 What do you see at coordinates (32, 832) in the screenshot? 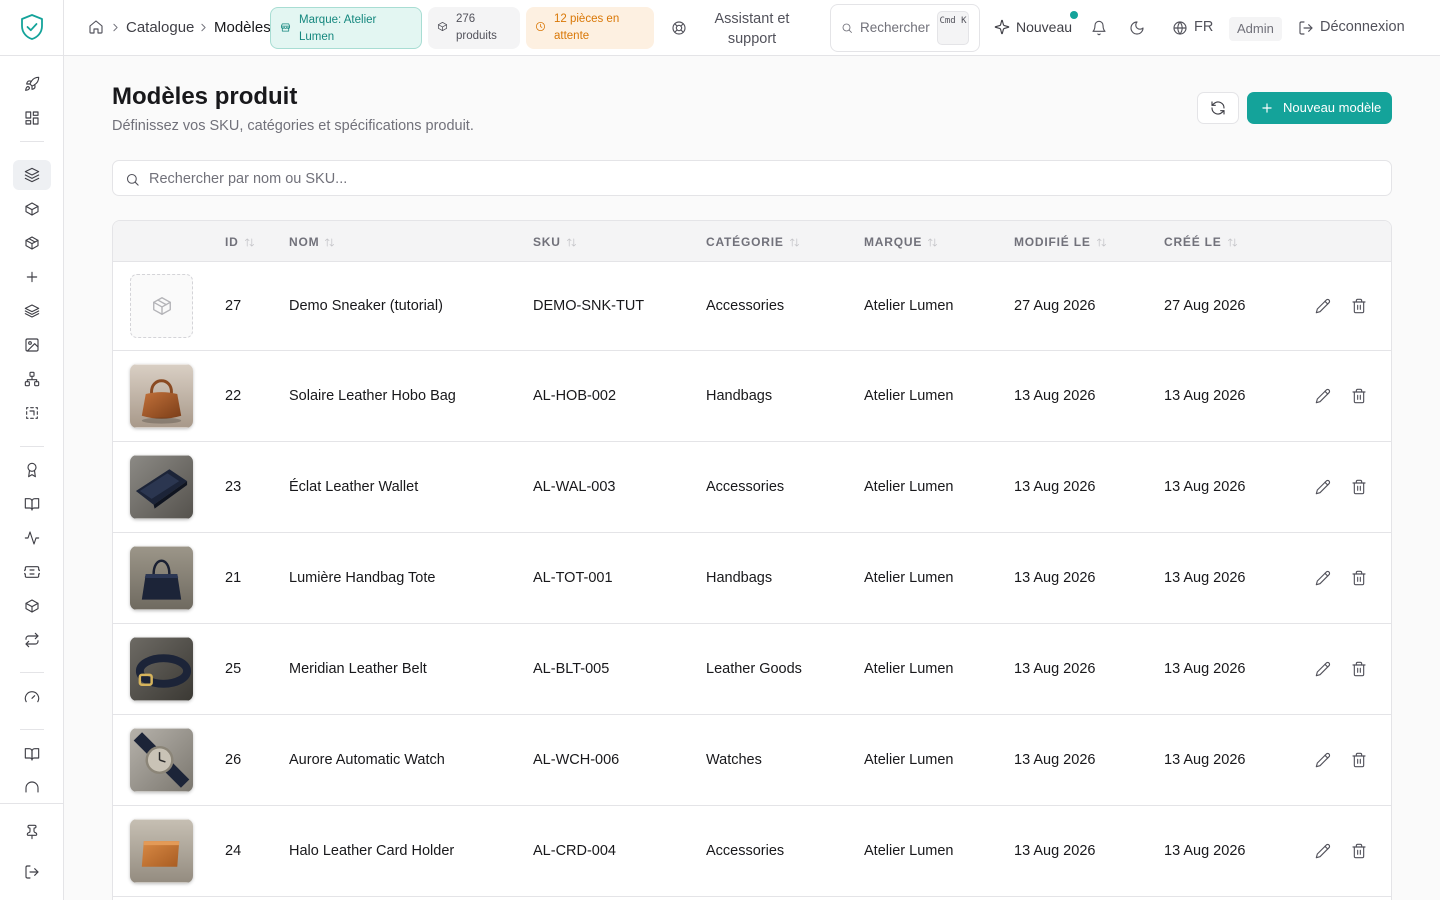
I see `pin-icon` at bounding box center [32, 832].